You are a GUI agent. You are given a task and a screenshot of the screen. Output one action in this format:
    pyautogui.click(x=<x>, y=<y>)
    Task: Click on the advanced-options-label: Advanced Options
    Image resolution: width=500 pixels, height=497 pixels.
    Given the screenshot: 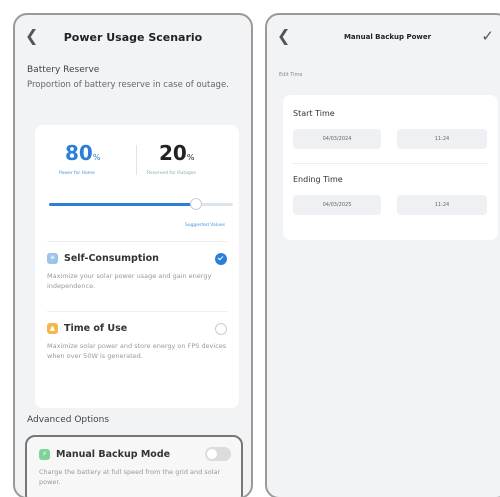 What is the action you would take?
    pyautogui.click(x=68, y=420)
    